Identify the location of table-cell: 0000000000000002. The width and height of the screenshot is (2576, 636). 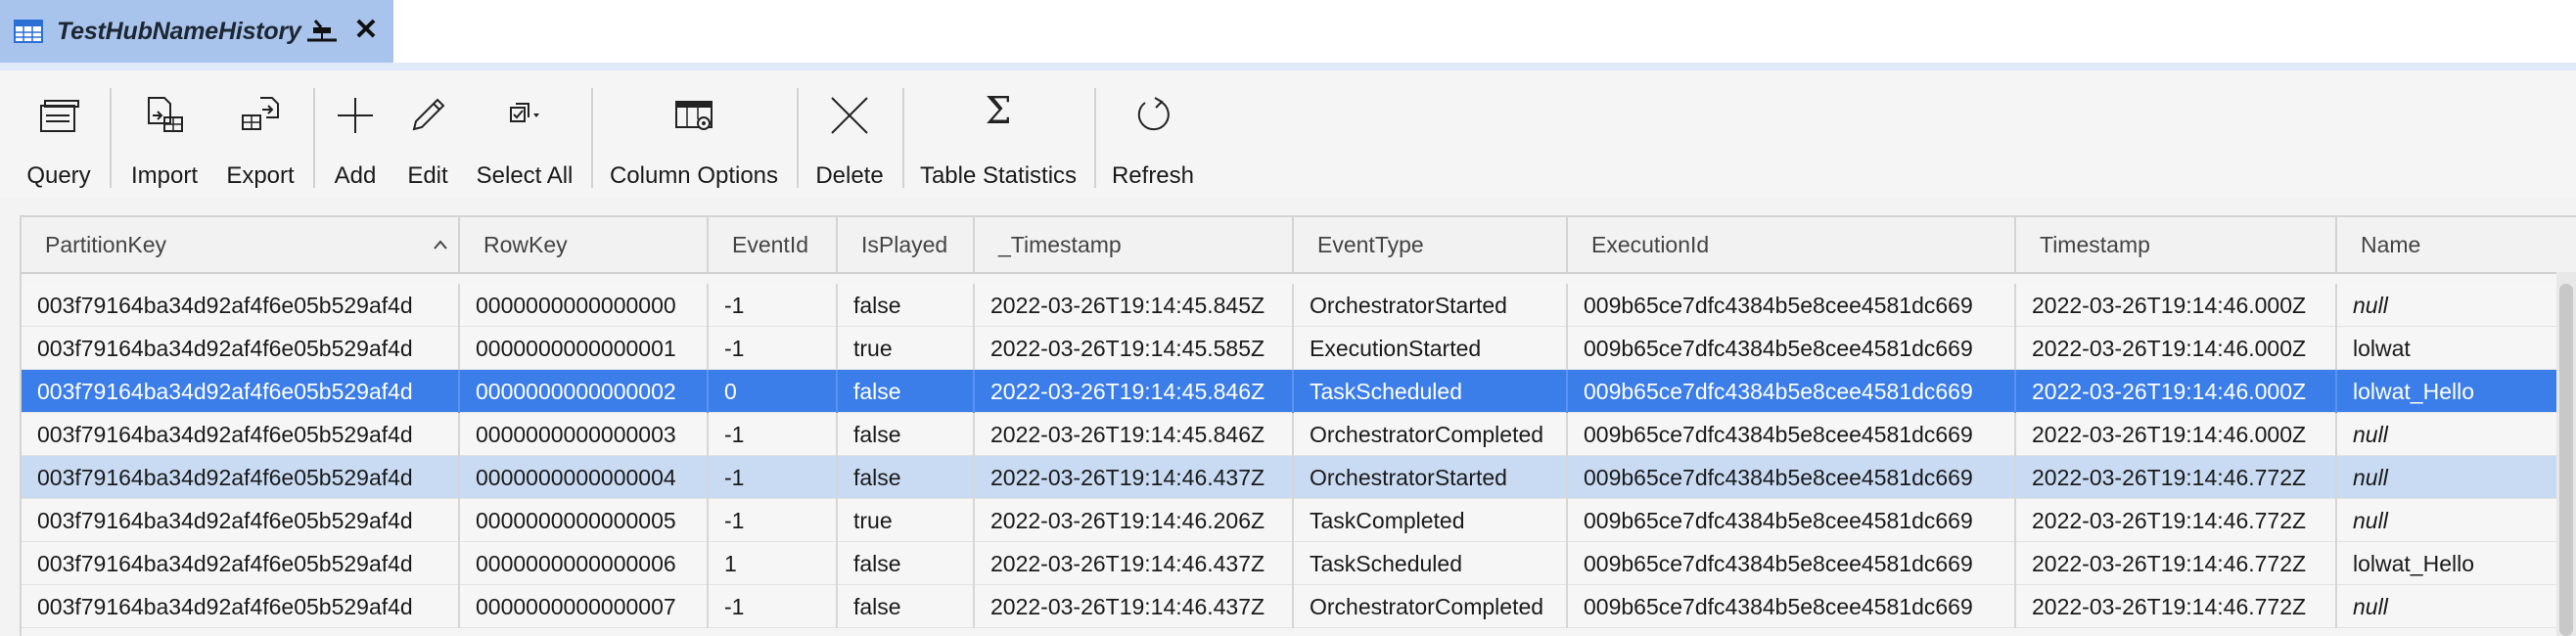
(584, 392).